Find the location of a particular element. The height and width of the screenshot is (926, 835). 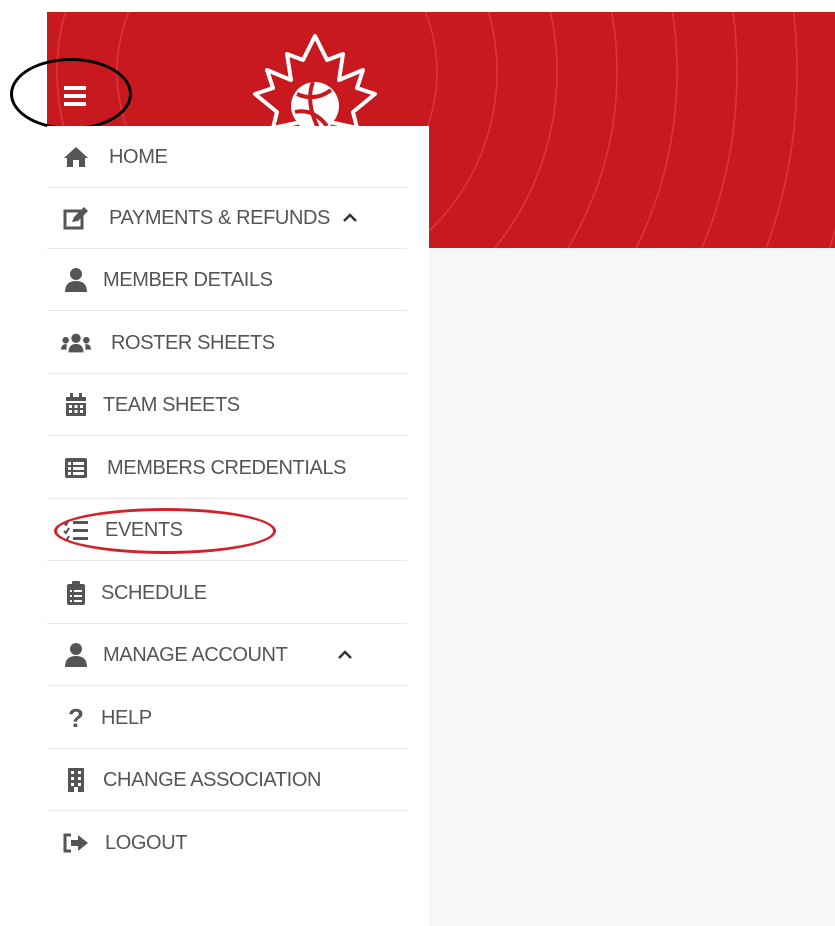

tasks-icon is located at coordinates (76, 530).